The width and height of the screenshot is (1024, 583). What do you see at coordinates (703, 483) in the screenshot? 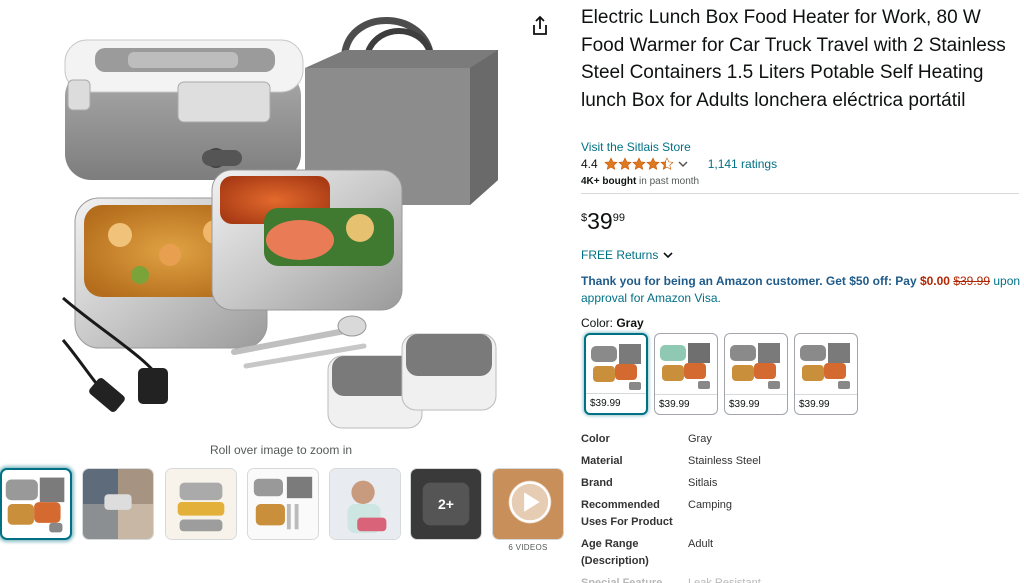
I see `spec-value: Sitlais` at bounding box center [703, 483].